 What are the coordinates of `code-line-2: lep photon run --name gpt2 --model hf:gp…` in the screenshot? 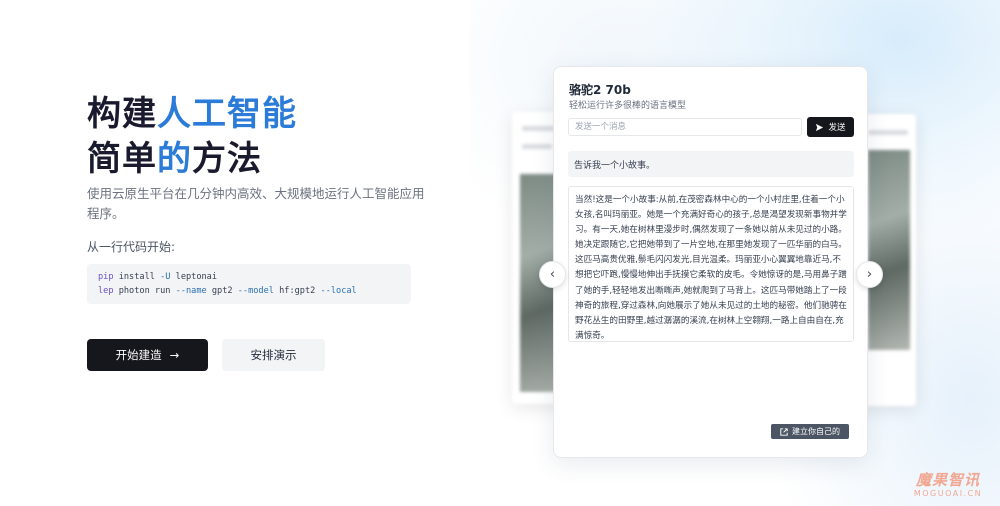 It's located at (227, 291).